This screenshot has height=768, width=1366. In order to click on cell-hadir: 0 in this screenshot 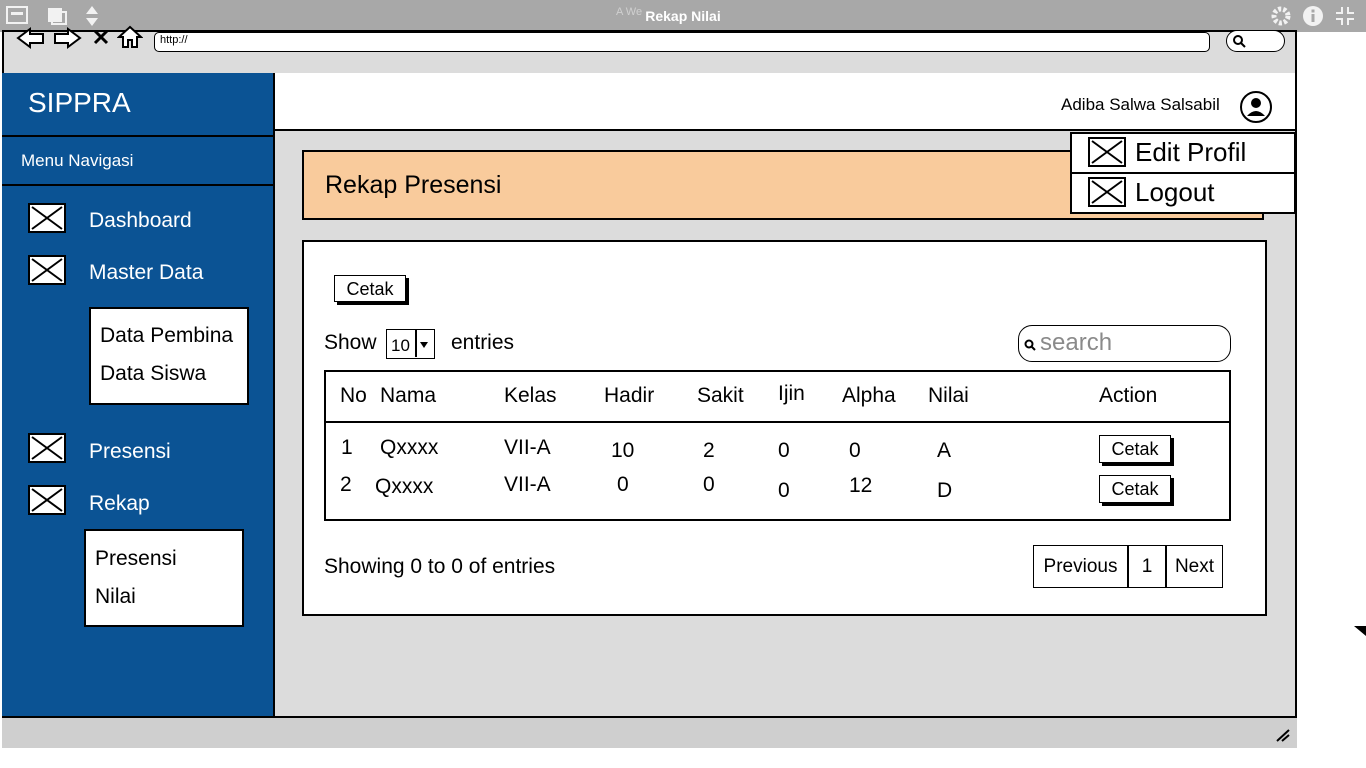, I will do `click(623, 484)`.